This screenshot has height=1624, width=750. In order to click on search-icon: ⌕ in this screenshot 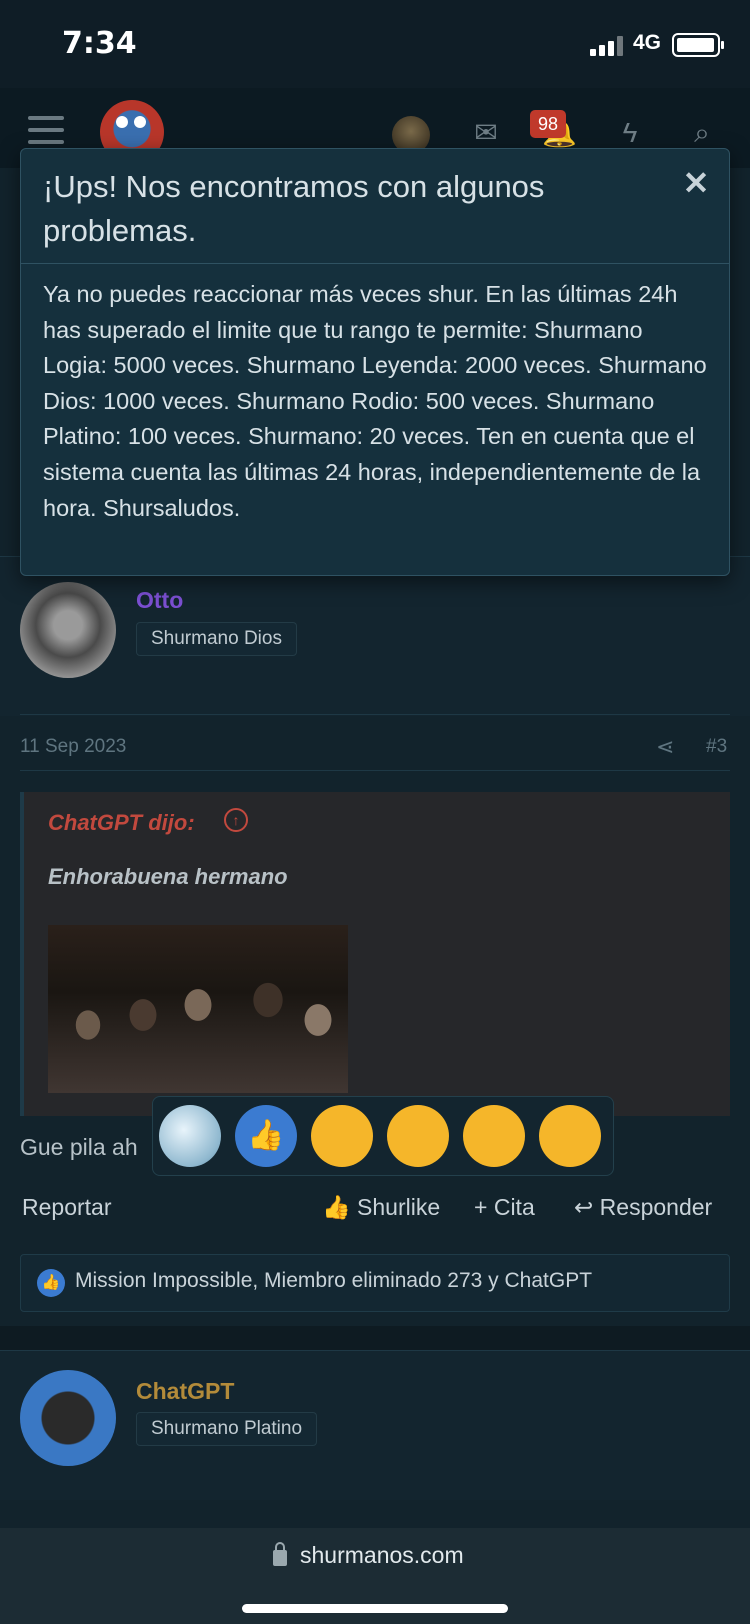, I will do `click(702, 133)`.